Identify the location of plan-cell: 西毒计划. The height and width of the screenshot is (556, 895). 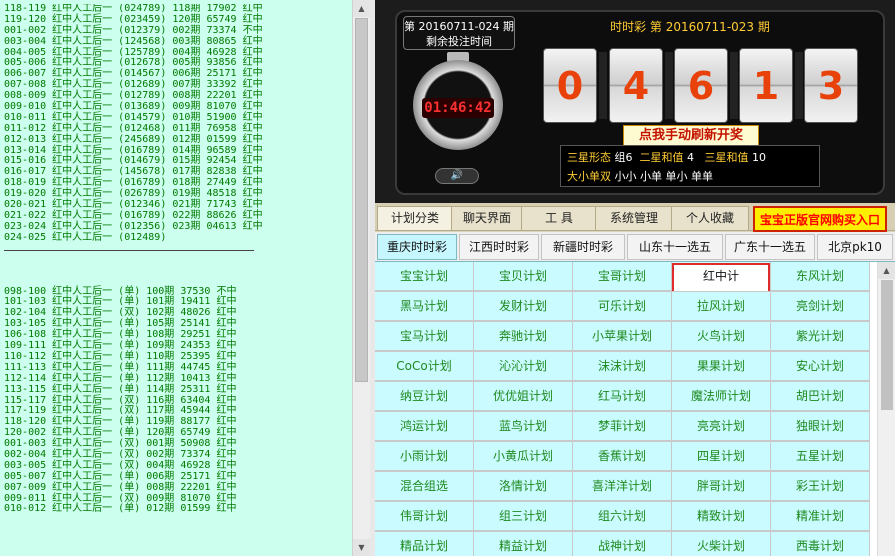
(820, 543).